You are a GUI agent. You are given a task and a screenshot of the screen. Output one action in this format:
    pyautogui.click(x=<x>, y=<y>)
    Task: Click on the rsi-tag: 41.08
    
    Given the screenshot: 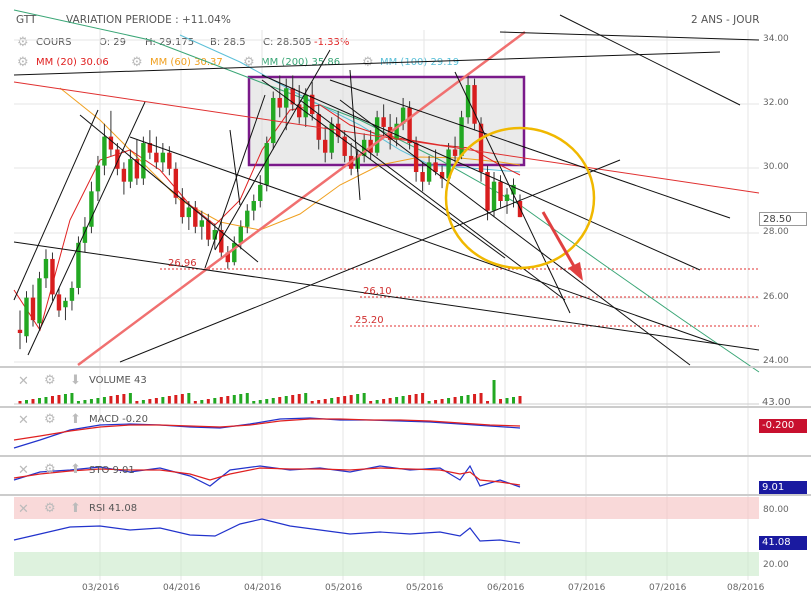 What is the action you would take?
    pyautogui.click(x=783, y=543)
    